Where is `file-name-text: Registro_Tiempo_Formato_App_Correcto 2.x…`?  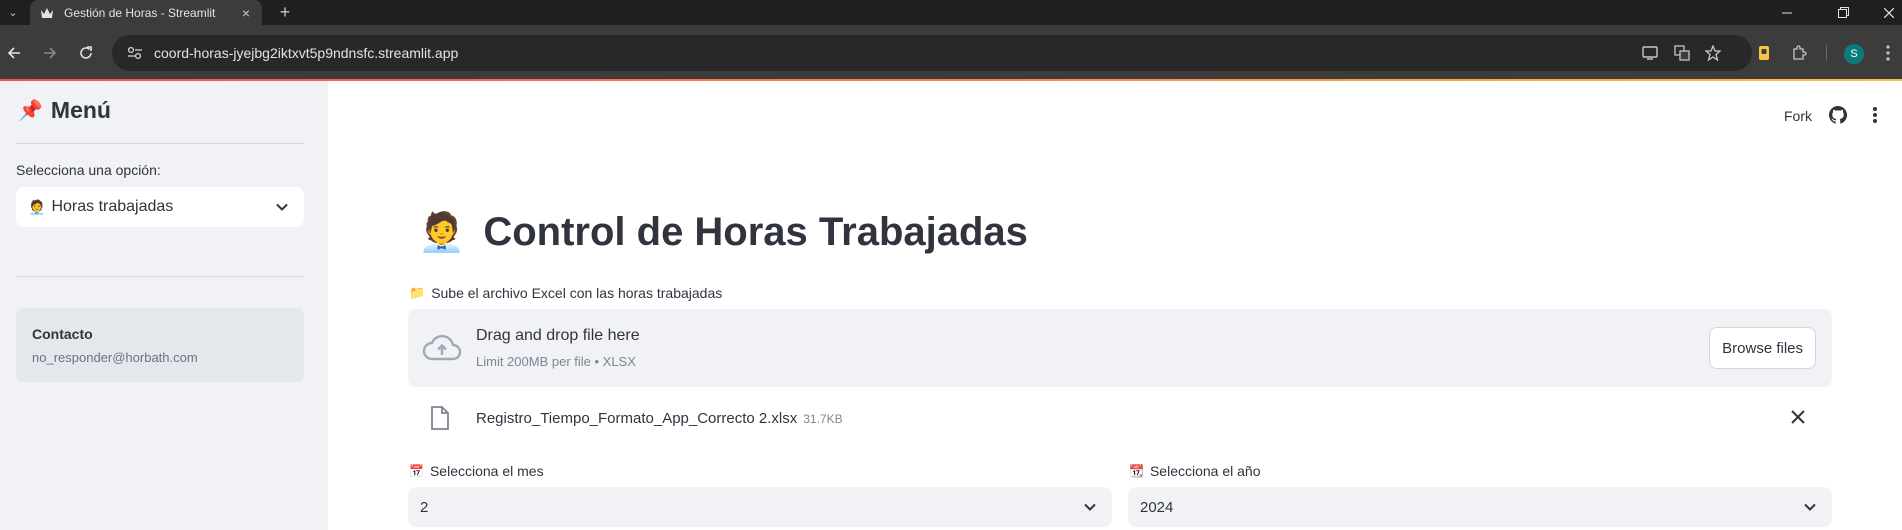 file-name-text: Registro_Tiempo_Formato_App_Correcto 2.x… is located at coordinates (637, 418).